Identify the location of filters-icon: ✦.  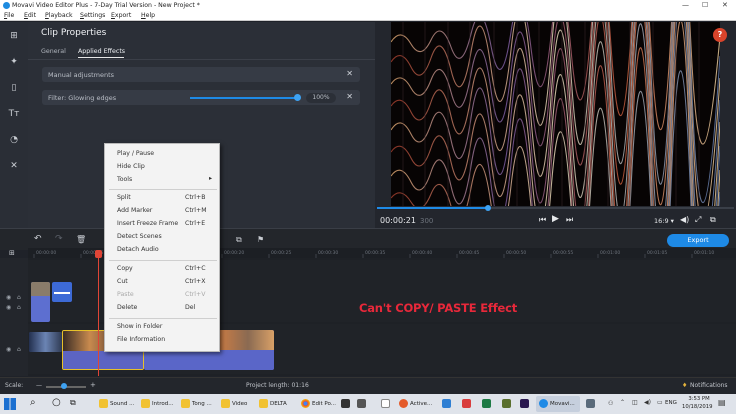
(14, 62).